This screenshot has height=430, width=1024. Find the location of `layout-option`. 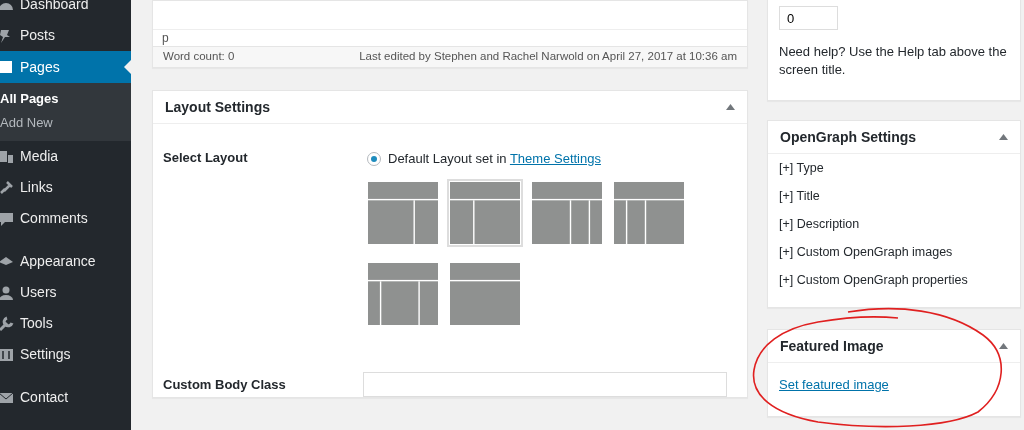

layout-option is located at coordinates (485, 212).